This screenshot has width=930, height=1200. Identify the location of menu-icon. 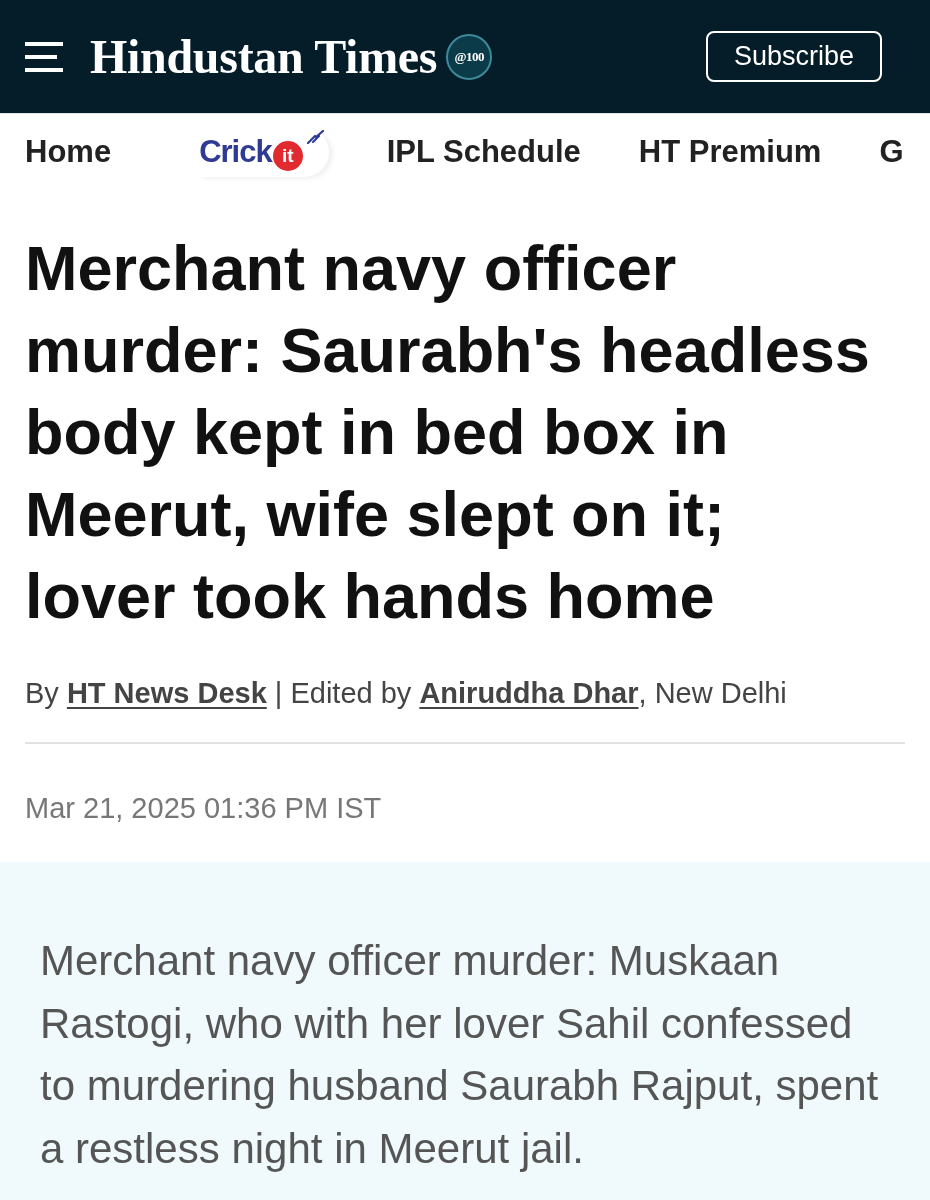
(44, 56).